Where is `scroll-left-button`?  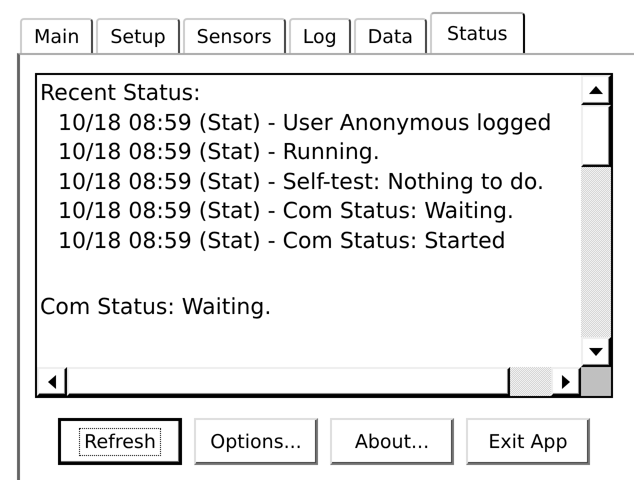 scroll-left-button is located at coordinates (52, 381).